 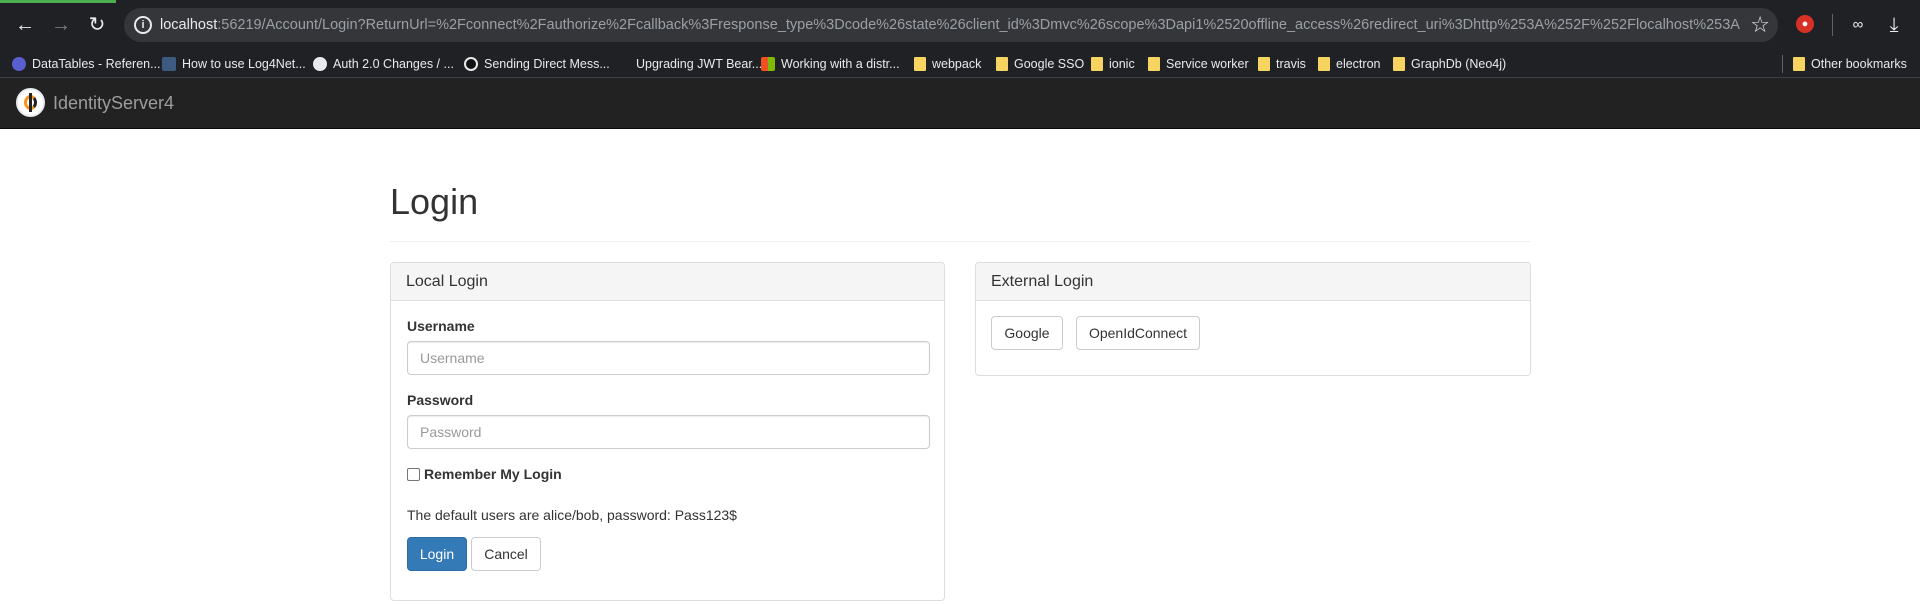 What do you see at coordinates (1207, 64) in the screenshot?
I see `bookmark-label: Service worker` at bounding box center [1207, 64].